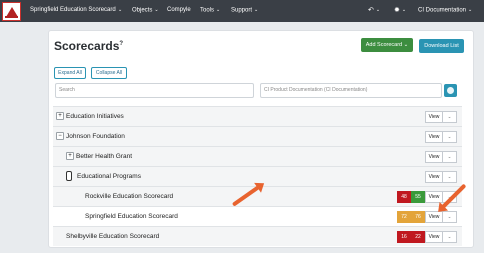  Describe the element at coordinates (145, 10) in the screenshot. I see `menu-objects: Objects ⌄` at that location.